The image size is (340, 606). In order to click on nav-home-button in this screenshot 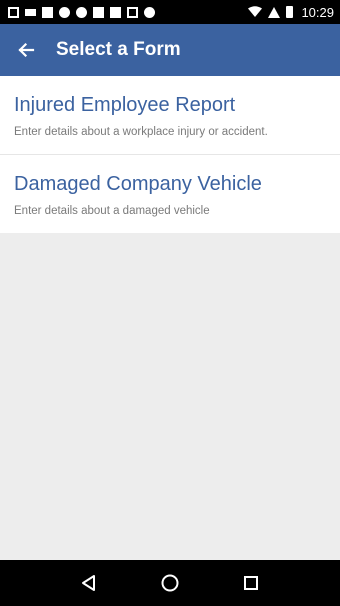, I will do `click(170, 583)`.